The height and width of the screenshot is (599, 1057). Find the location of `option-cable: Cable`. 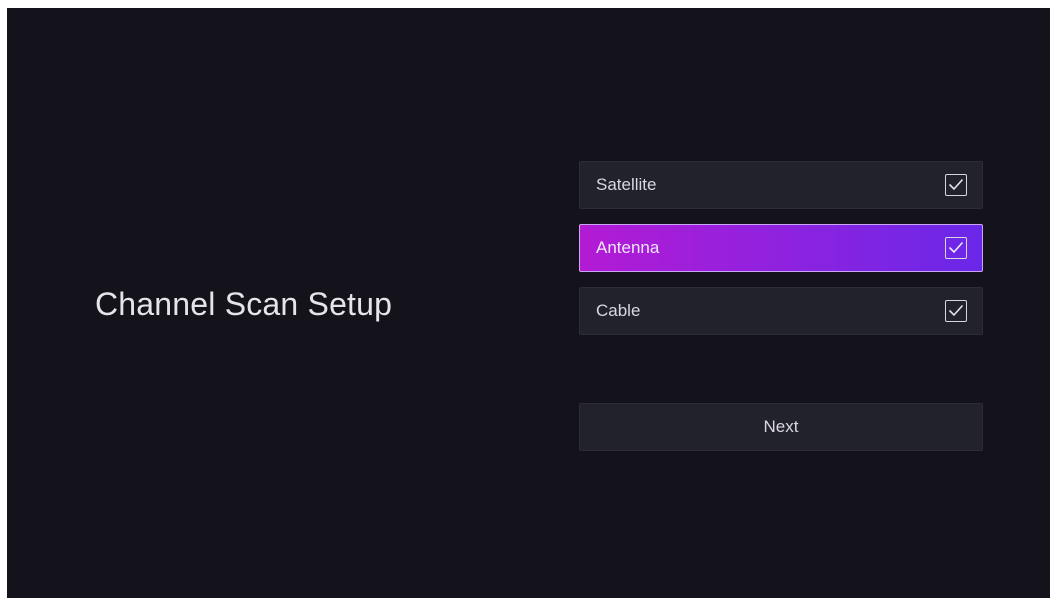

option-cable: Cable is located at coordinates (781, 311).